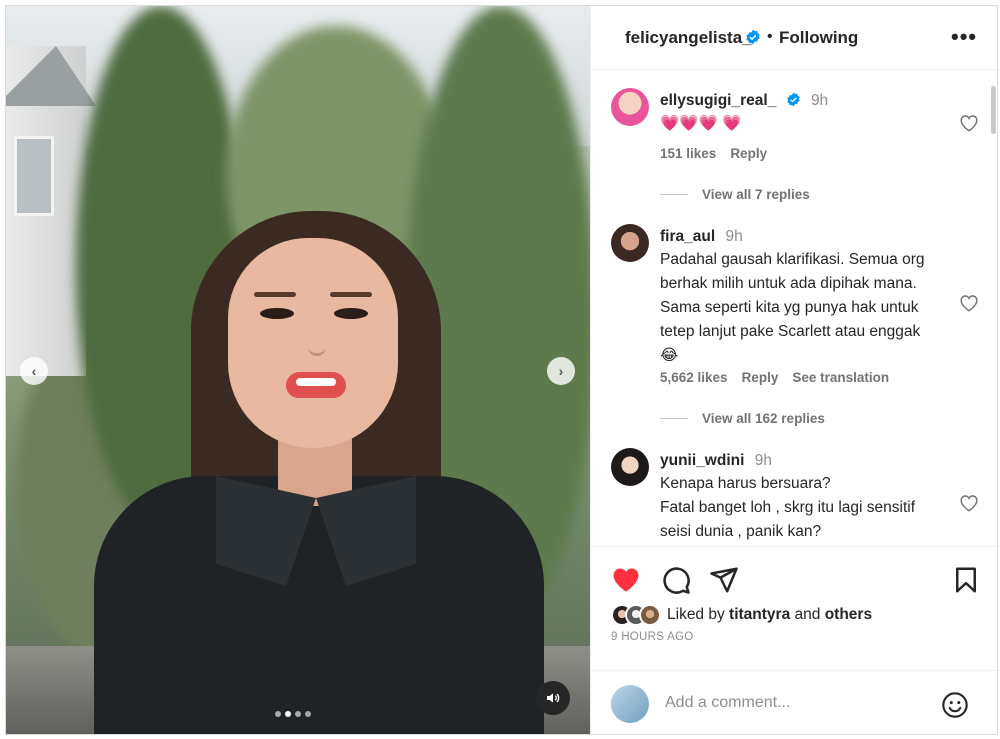 This screenshot has height=739, width=1000. Describe the element at coordinates (718, 100) in the screenshot. I see `comment-username-link: ellysugigi_real_` at that location.